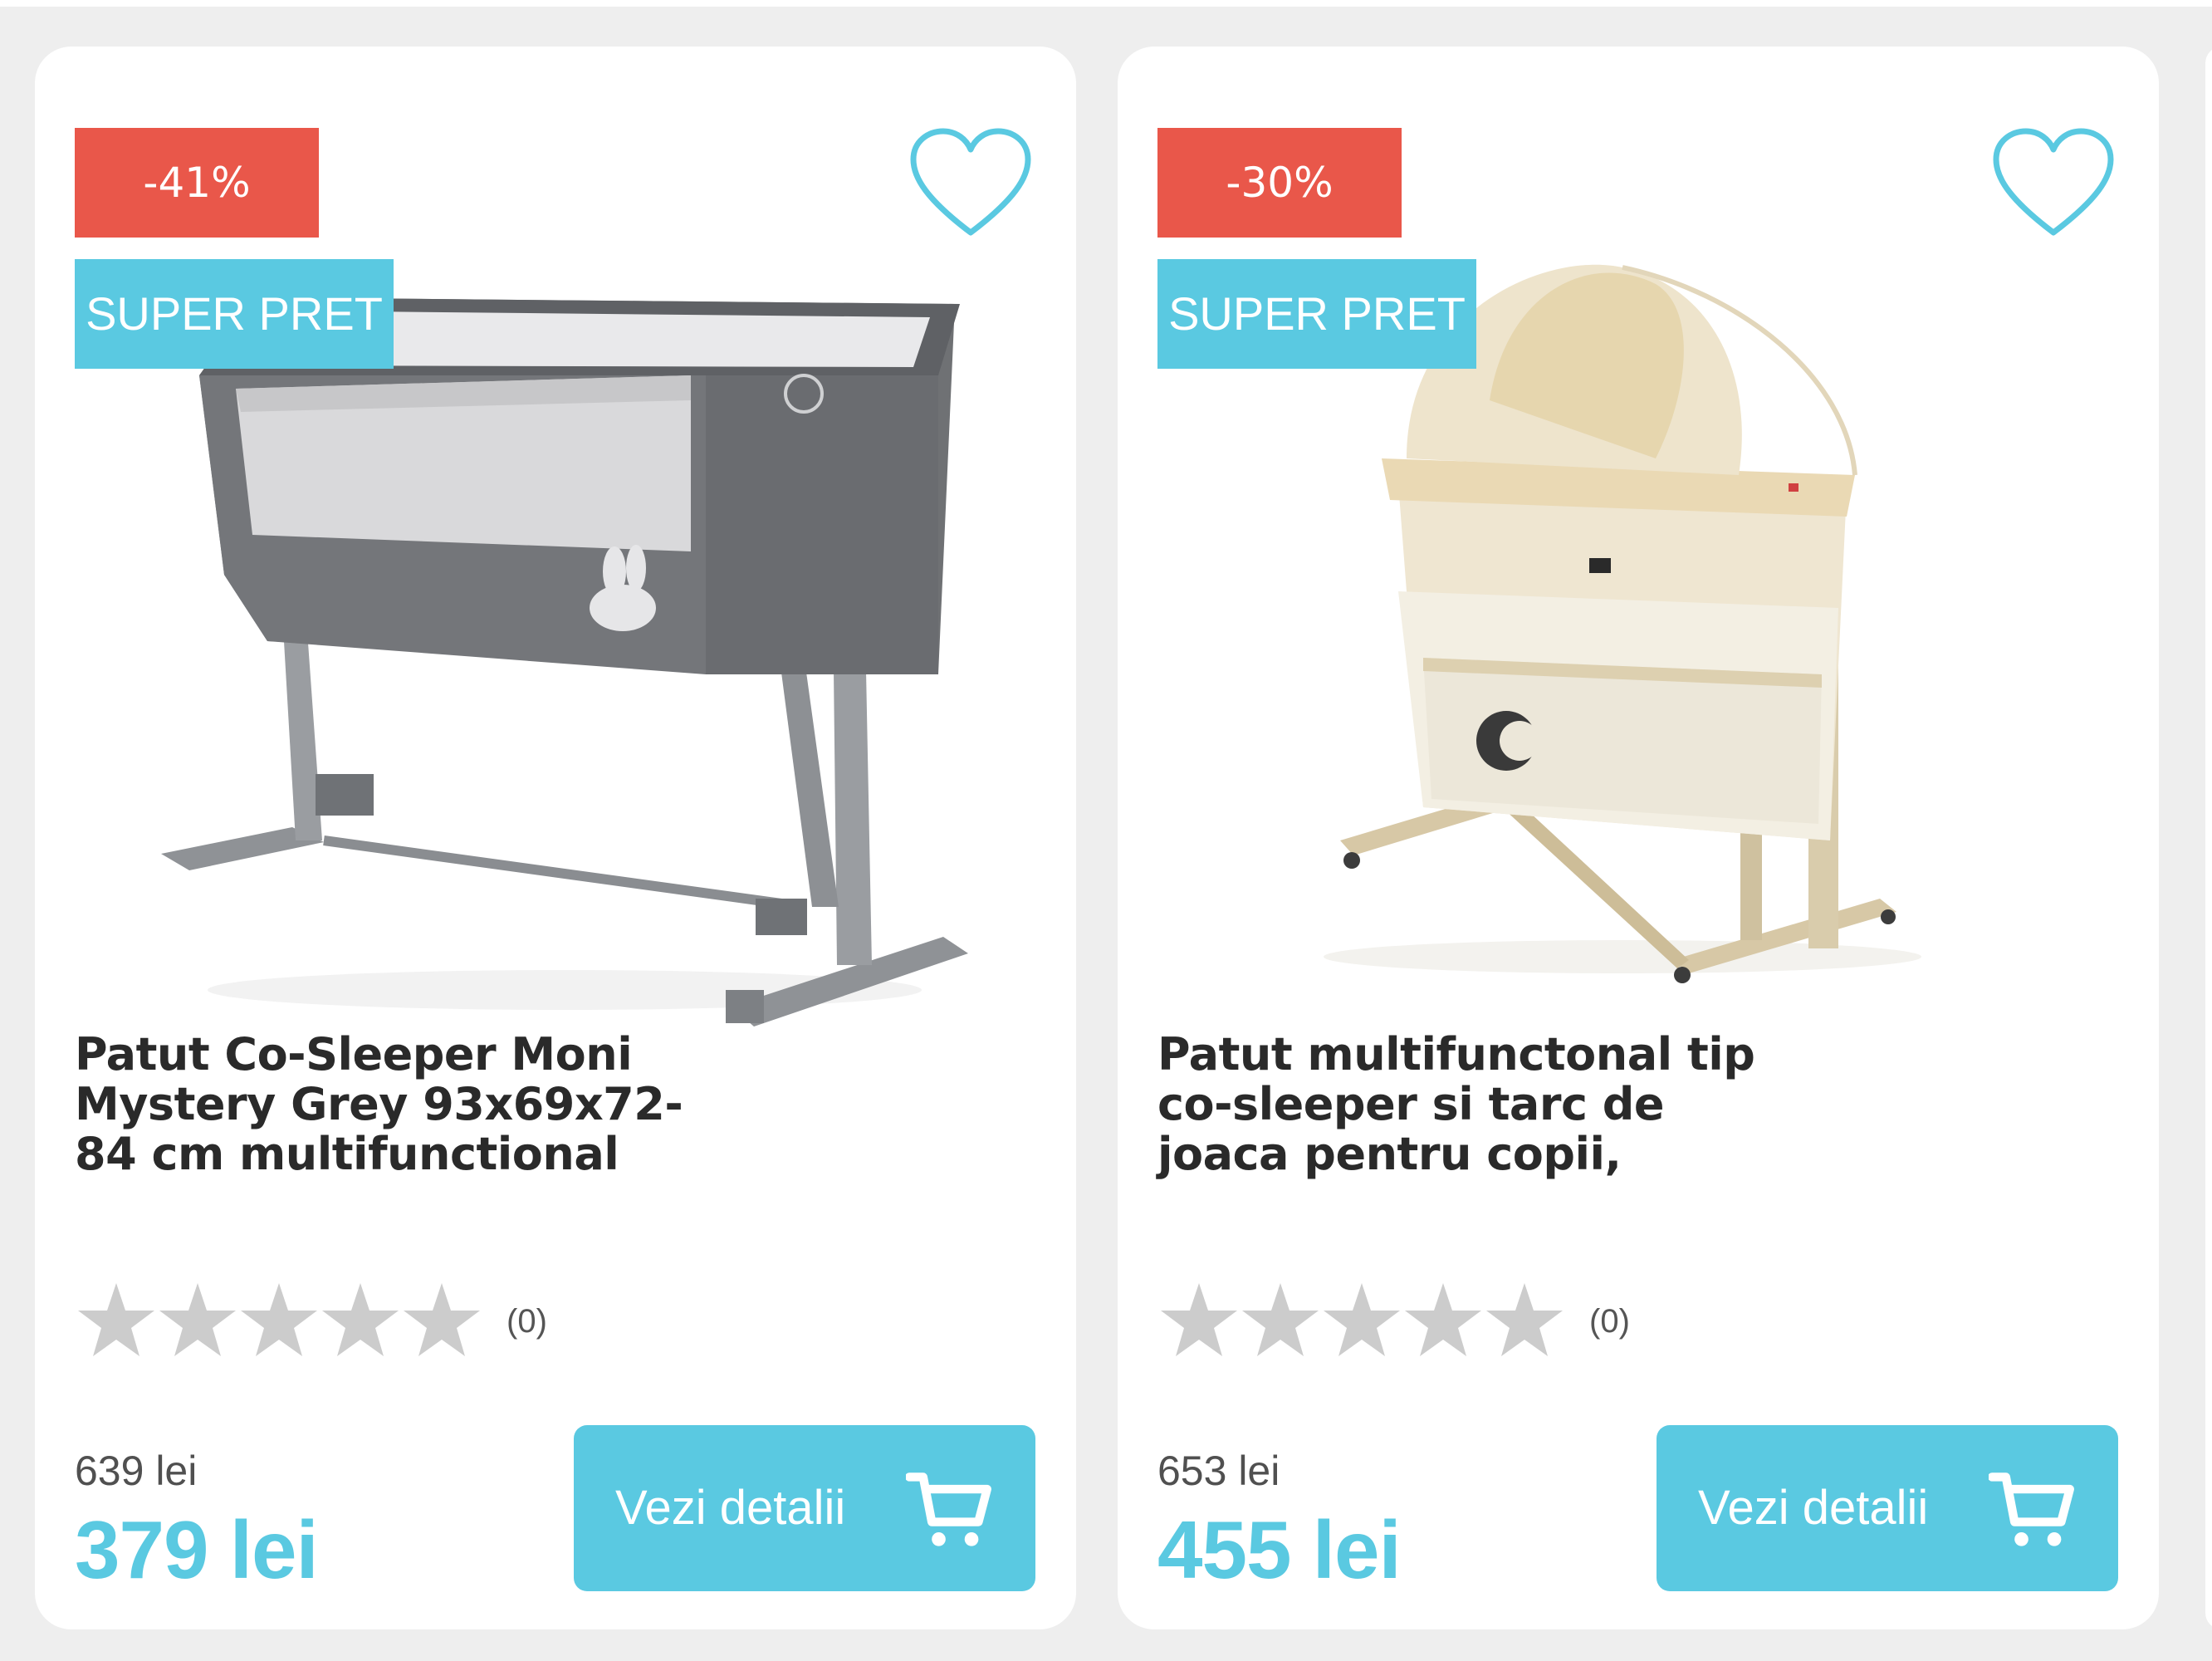  I want to click on discount-badge: -30%, so click(1279, 183).